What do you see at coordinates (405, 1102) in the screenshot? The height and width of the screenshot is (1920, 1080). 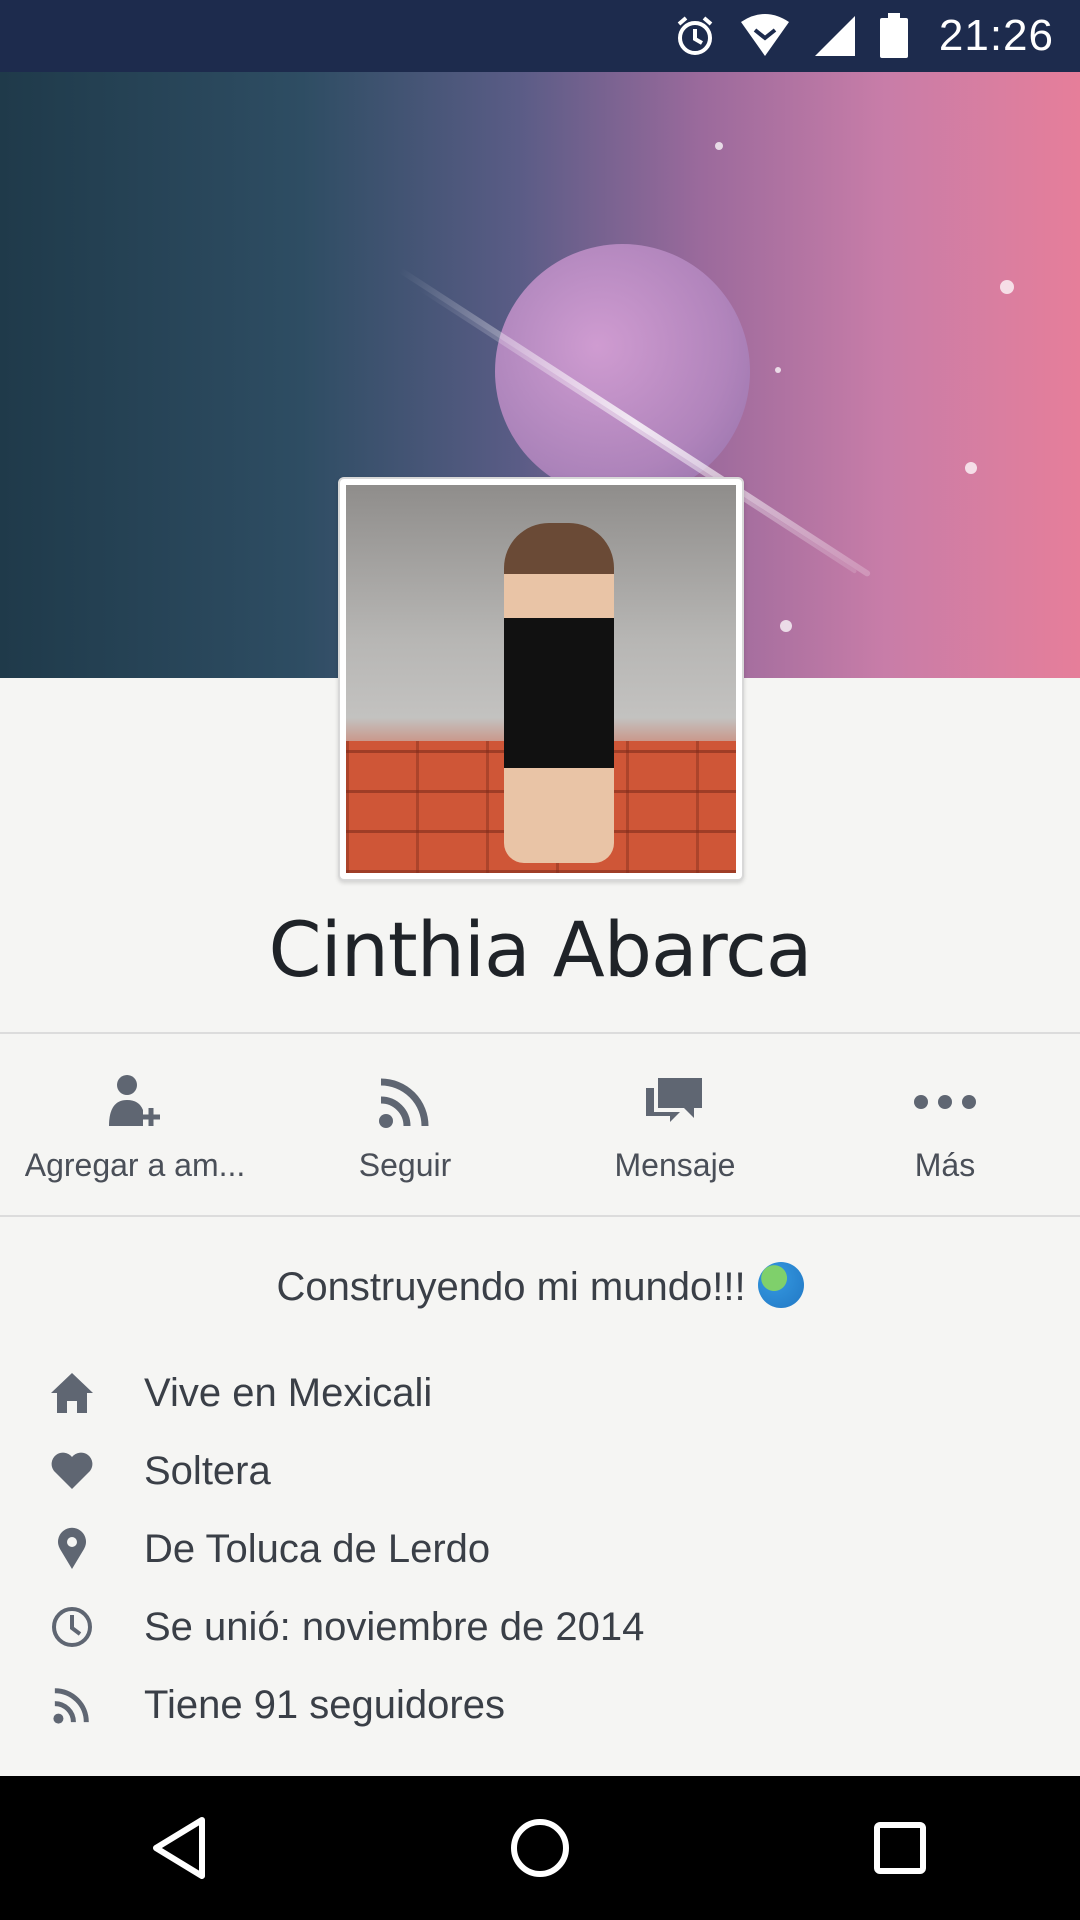 I see `follow-rss-icon` at bounding box center [405, 1102].